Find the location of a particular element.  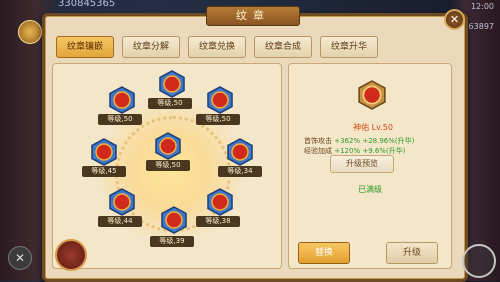

emblem-level: 等级,44 is located at coordinates (120, 221).